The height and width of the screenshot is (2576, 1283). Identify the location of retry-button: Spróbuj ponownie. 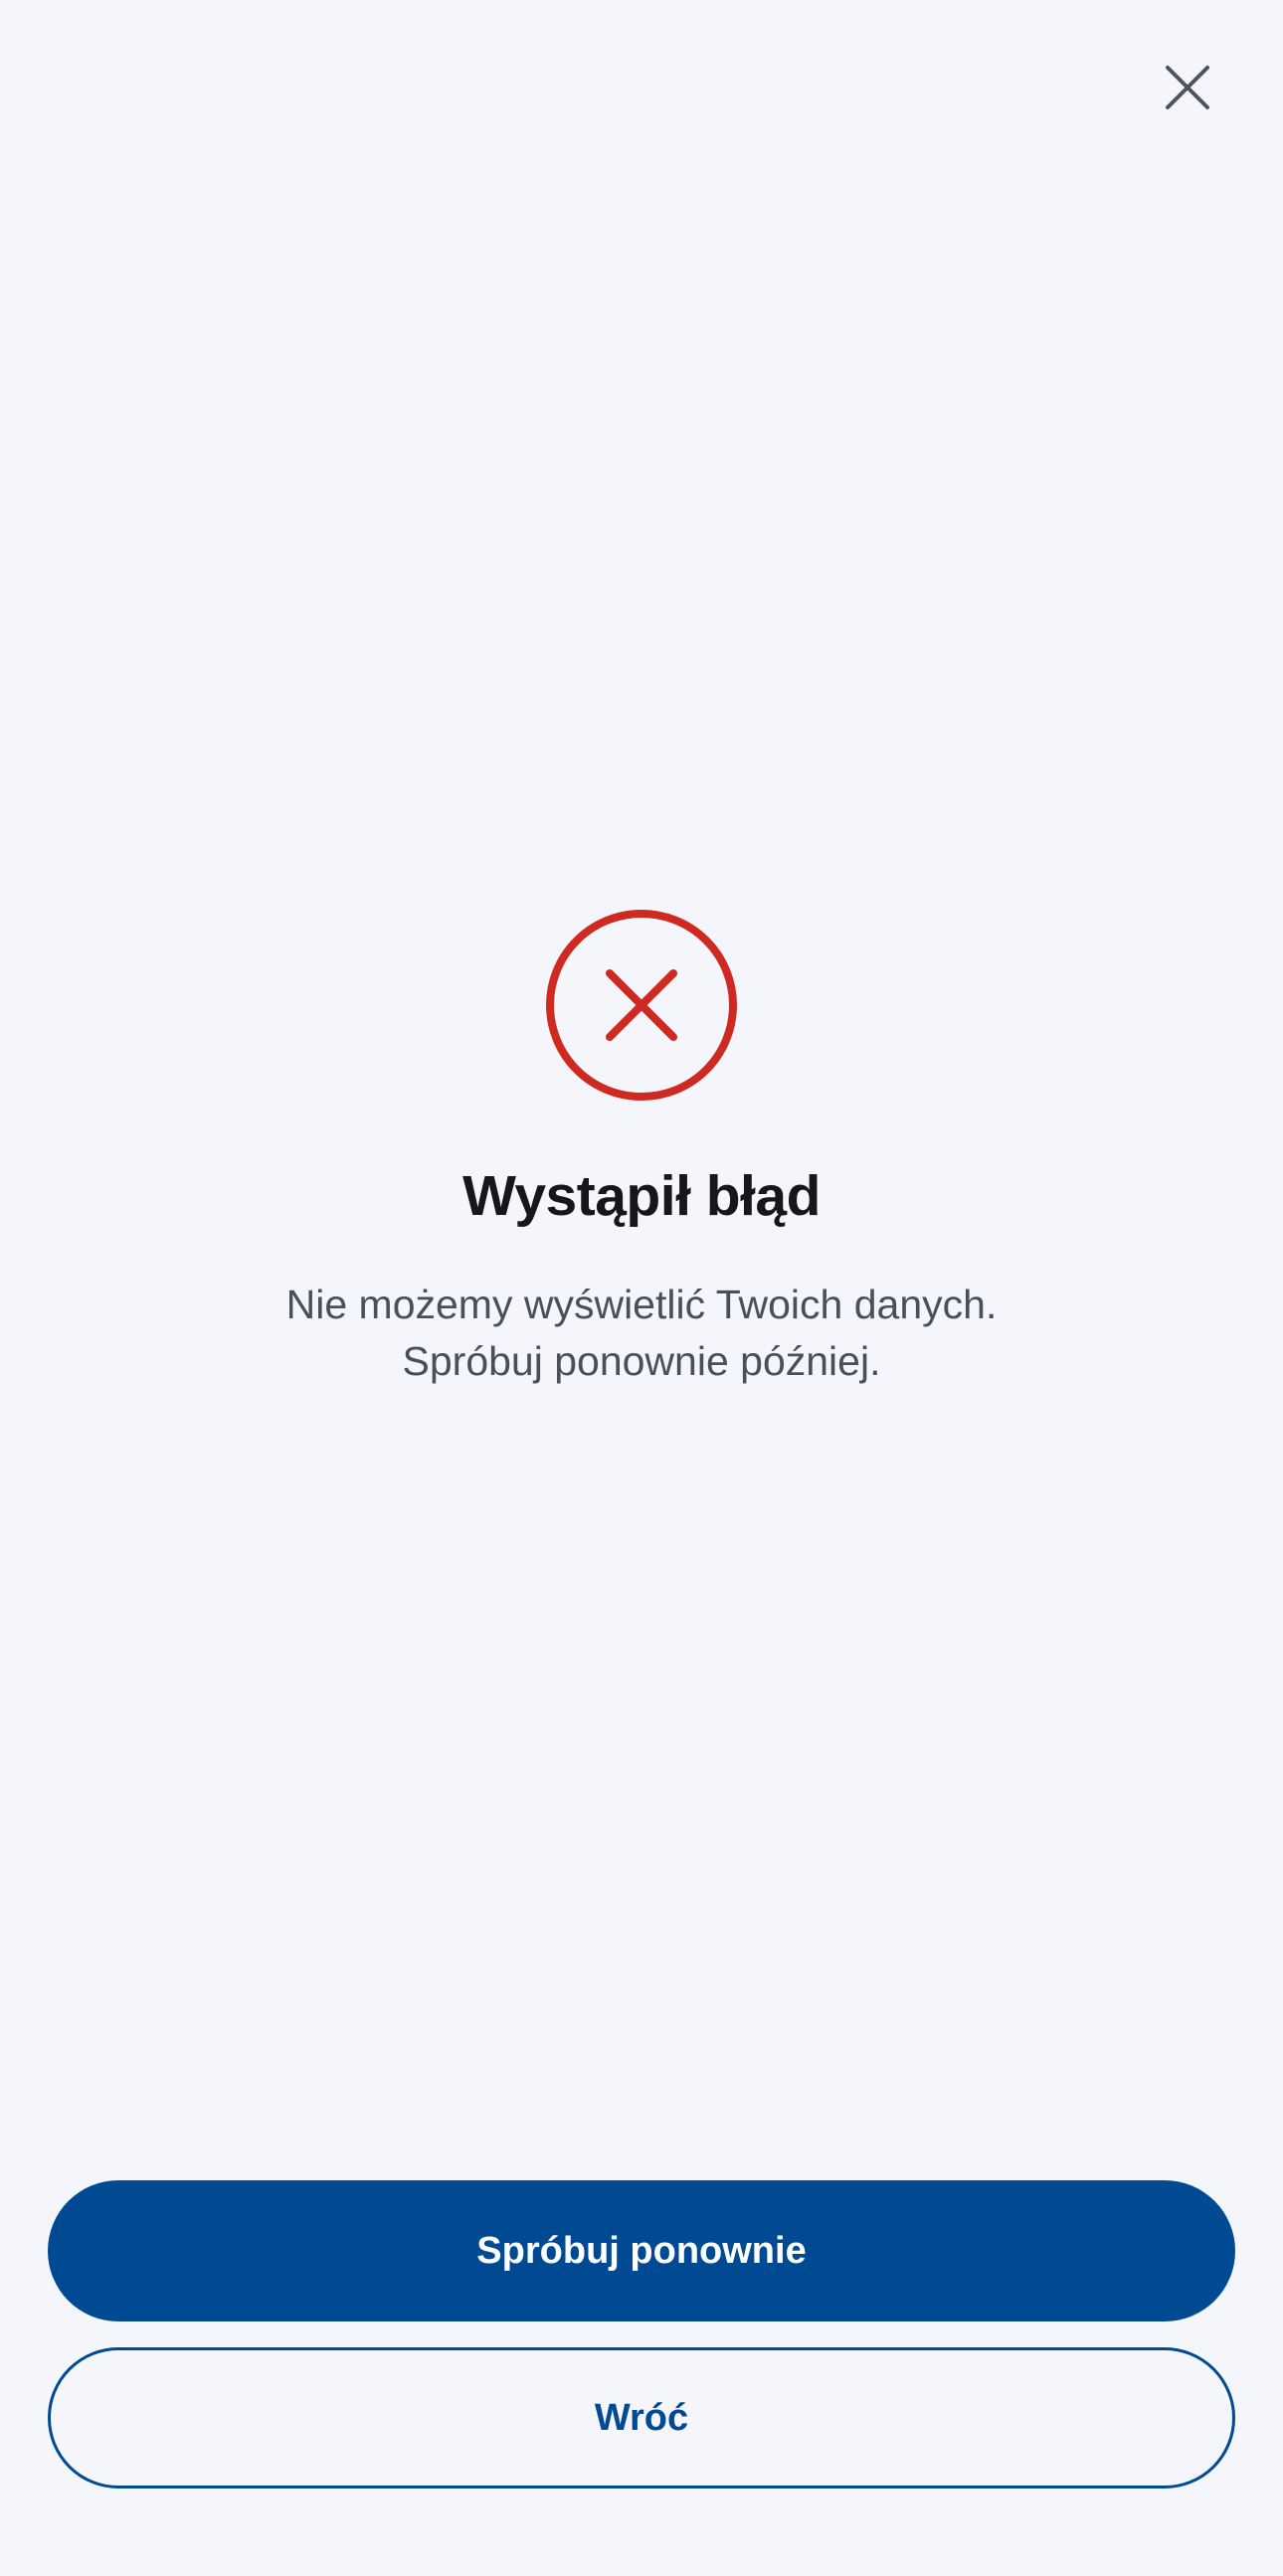
(641, 2250).